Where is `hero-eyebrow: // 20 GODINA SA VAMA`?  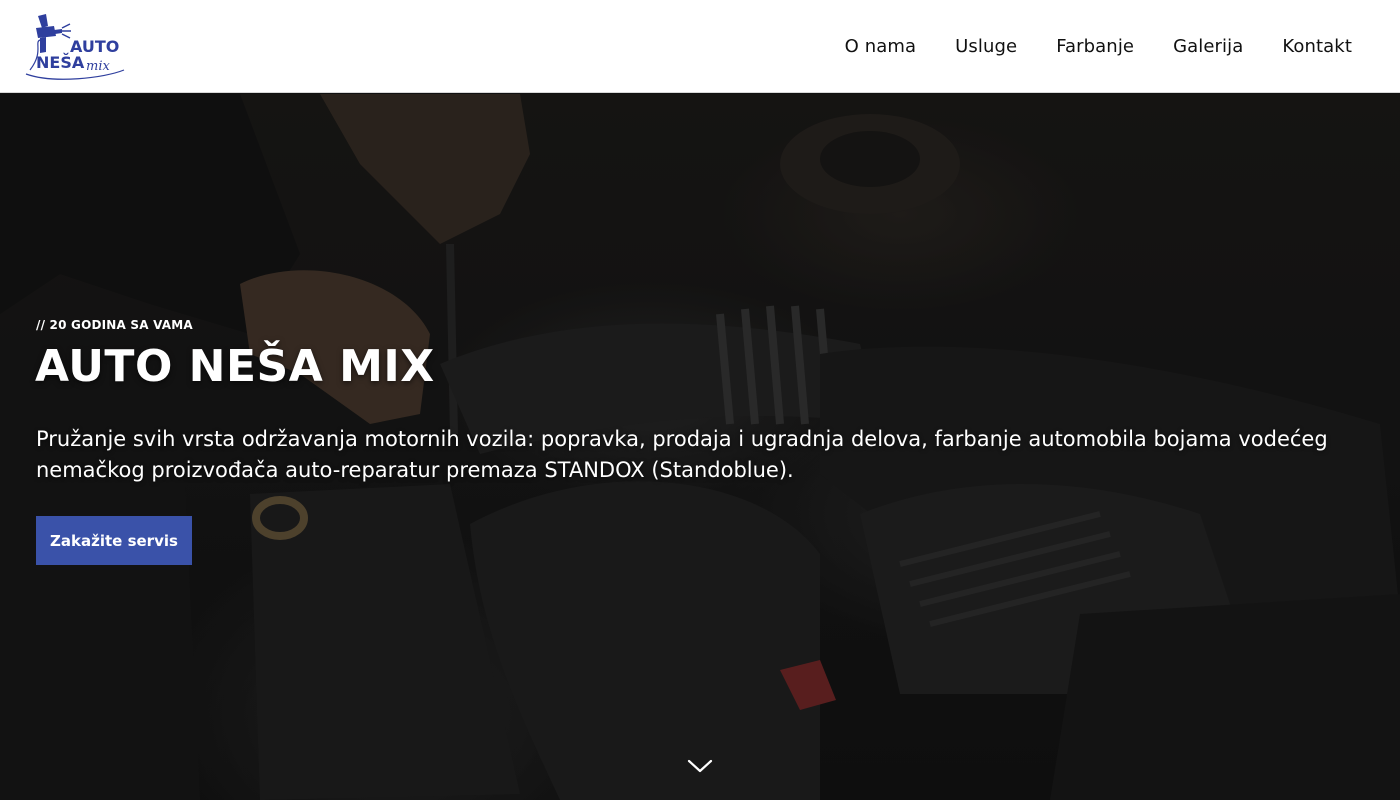
hero-eyebrow: // 20 GODINA SA VAMA is located at coordinates (114, 325).